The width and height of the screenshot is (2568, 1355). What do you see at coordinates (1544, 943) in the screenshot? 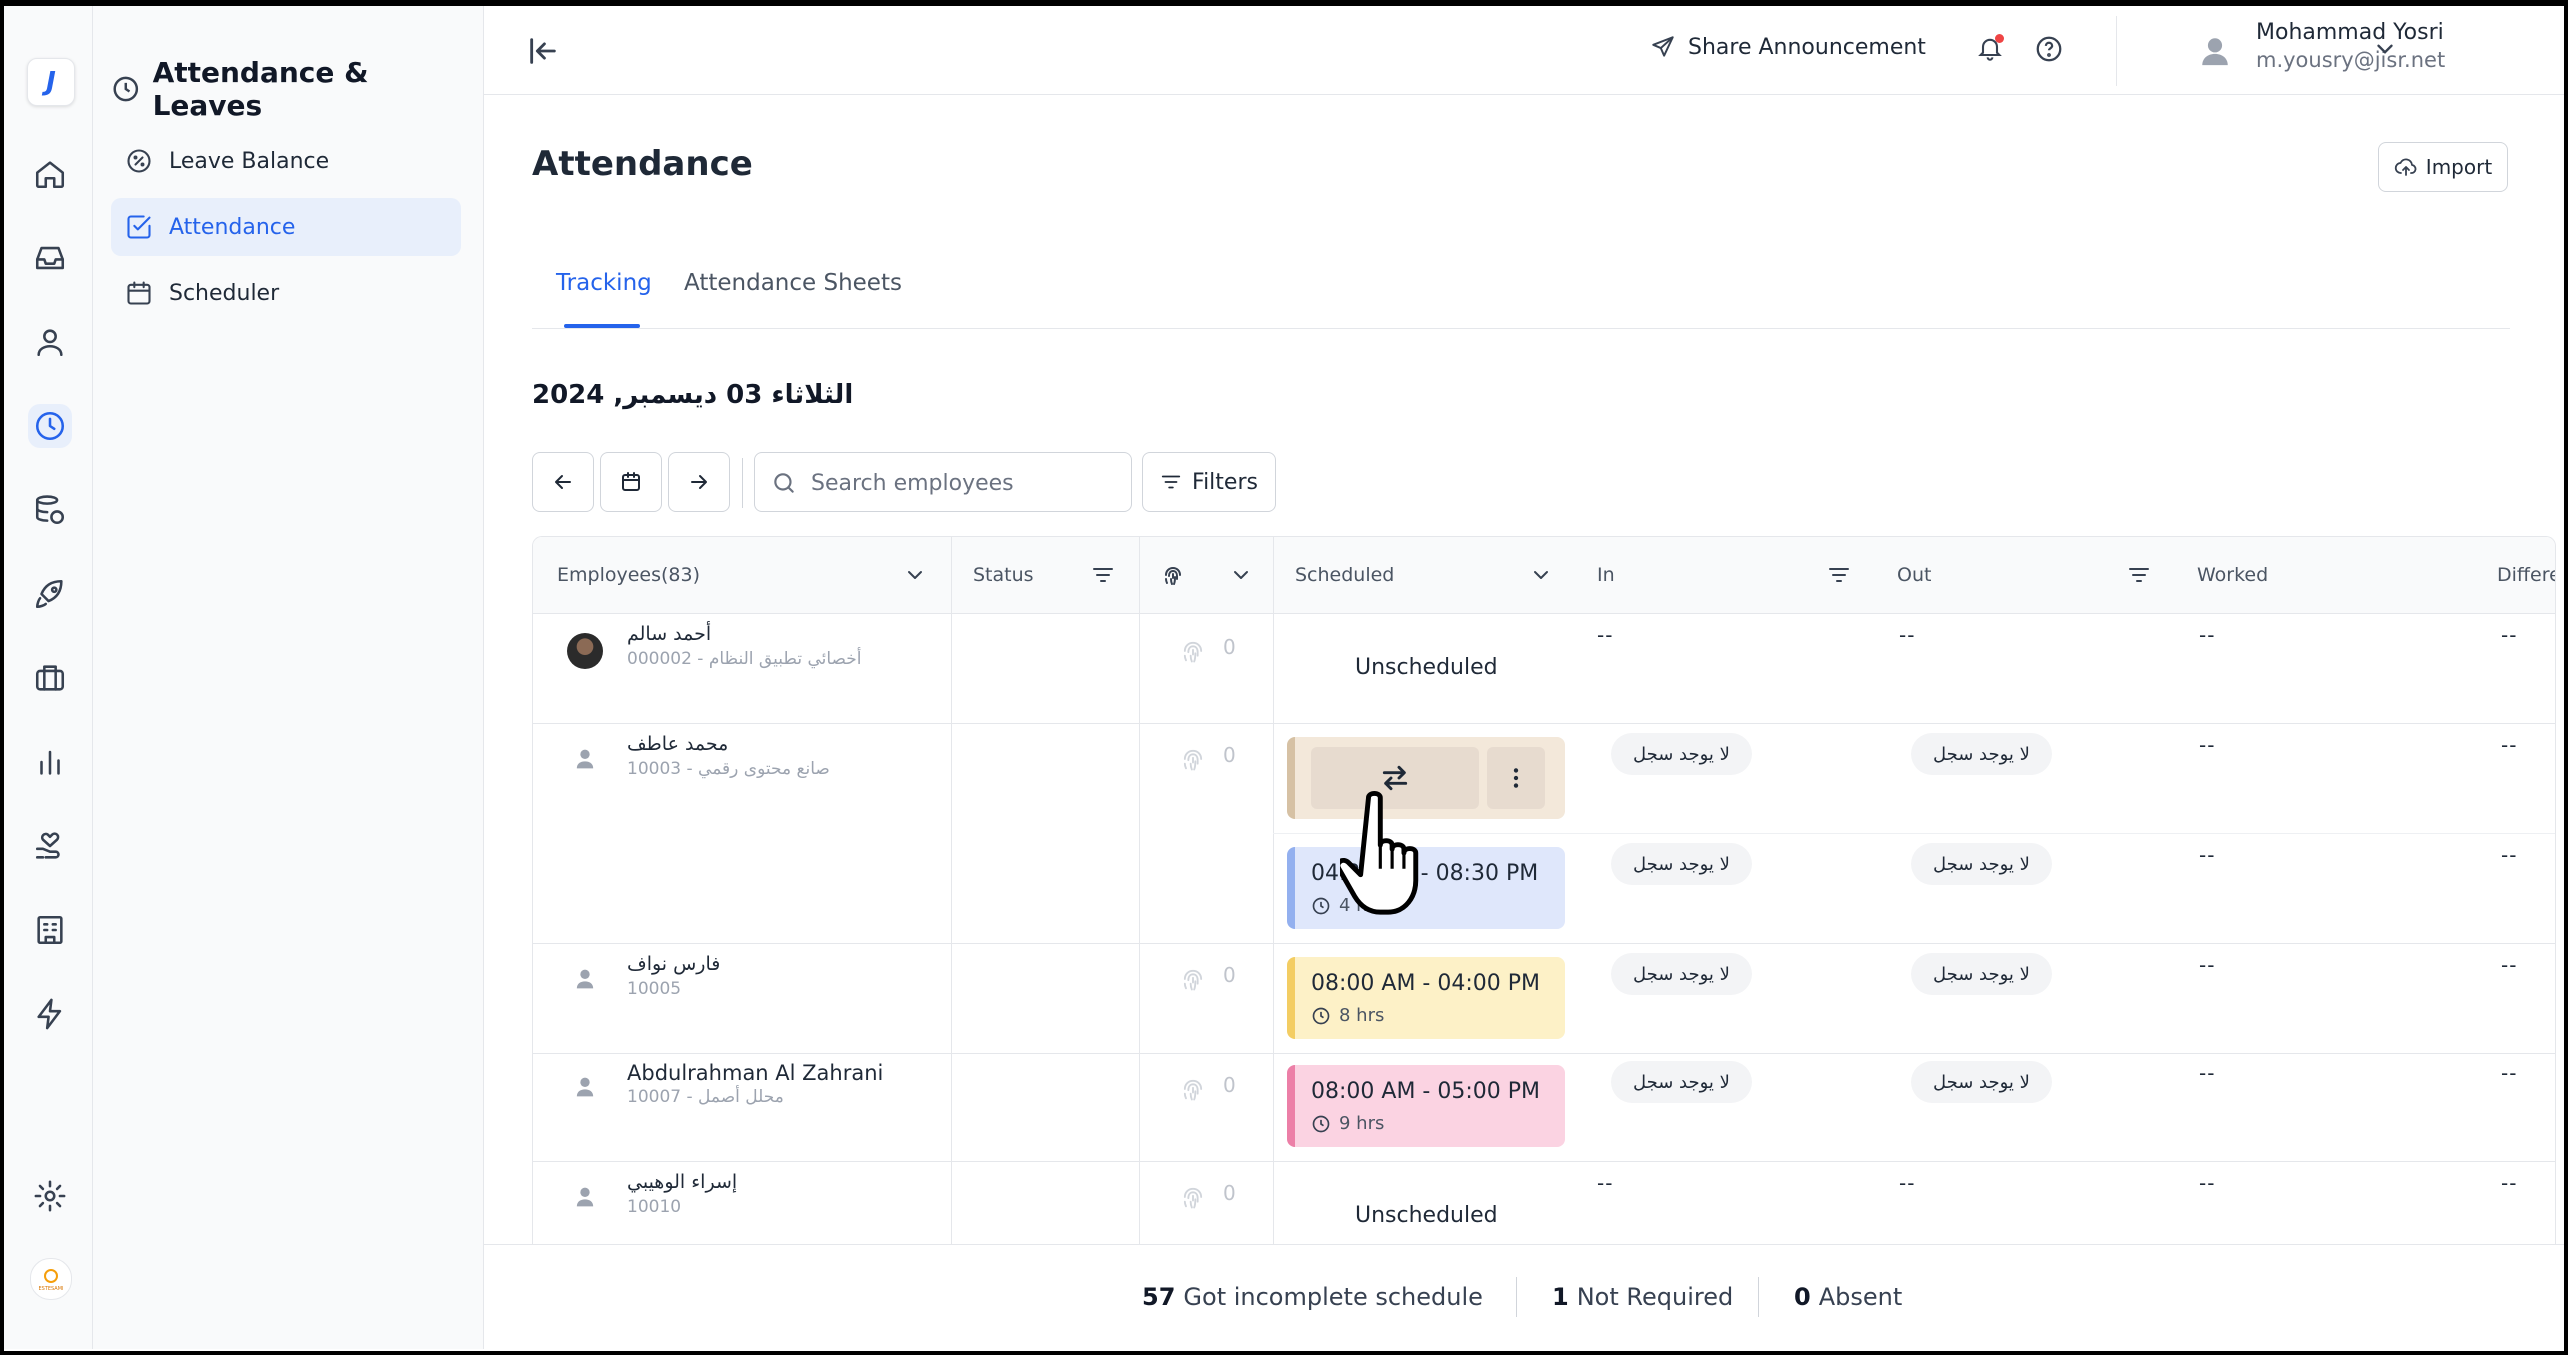
I see `row-divider` at bounding box center [1544, 943].